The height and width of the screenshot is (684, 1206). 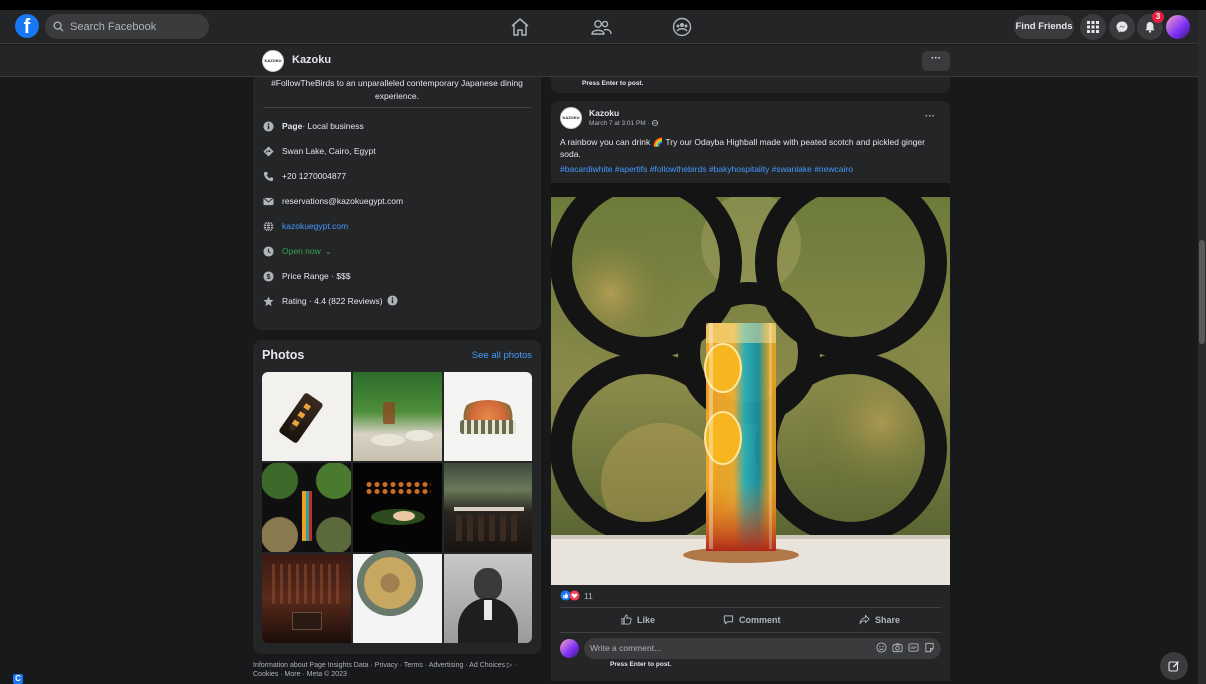 What do you see at coordinates (333, 126) in the screenshot?
I see `category-text: · Local business` at bounding box center [333, 126].